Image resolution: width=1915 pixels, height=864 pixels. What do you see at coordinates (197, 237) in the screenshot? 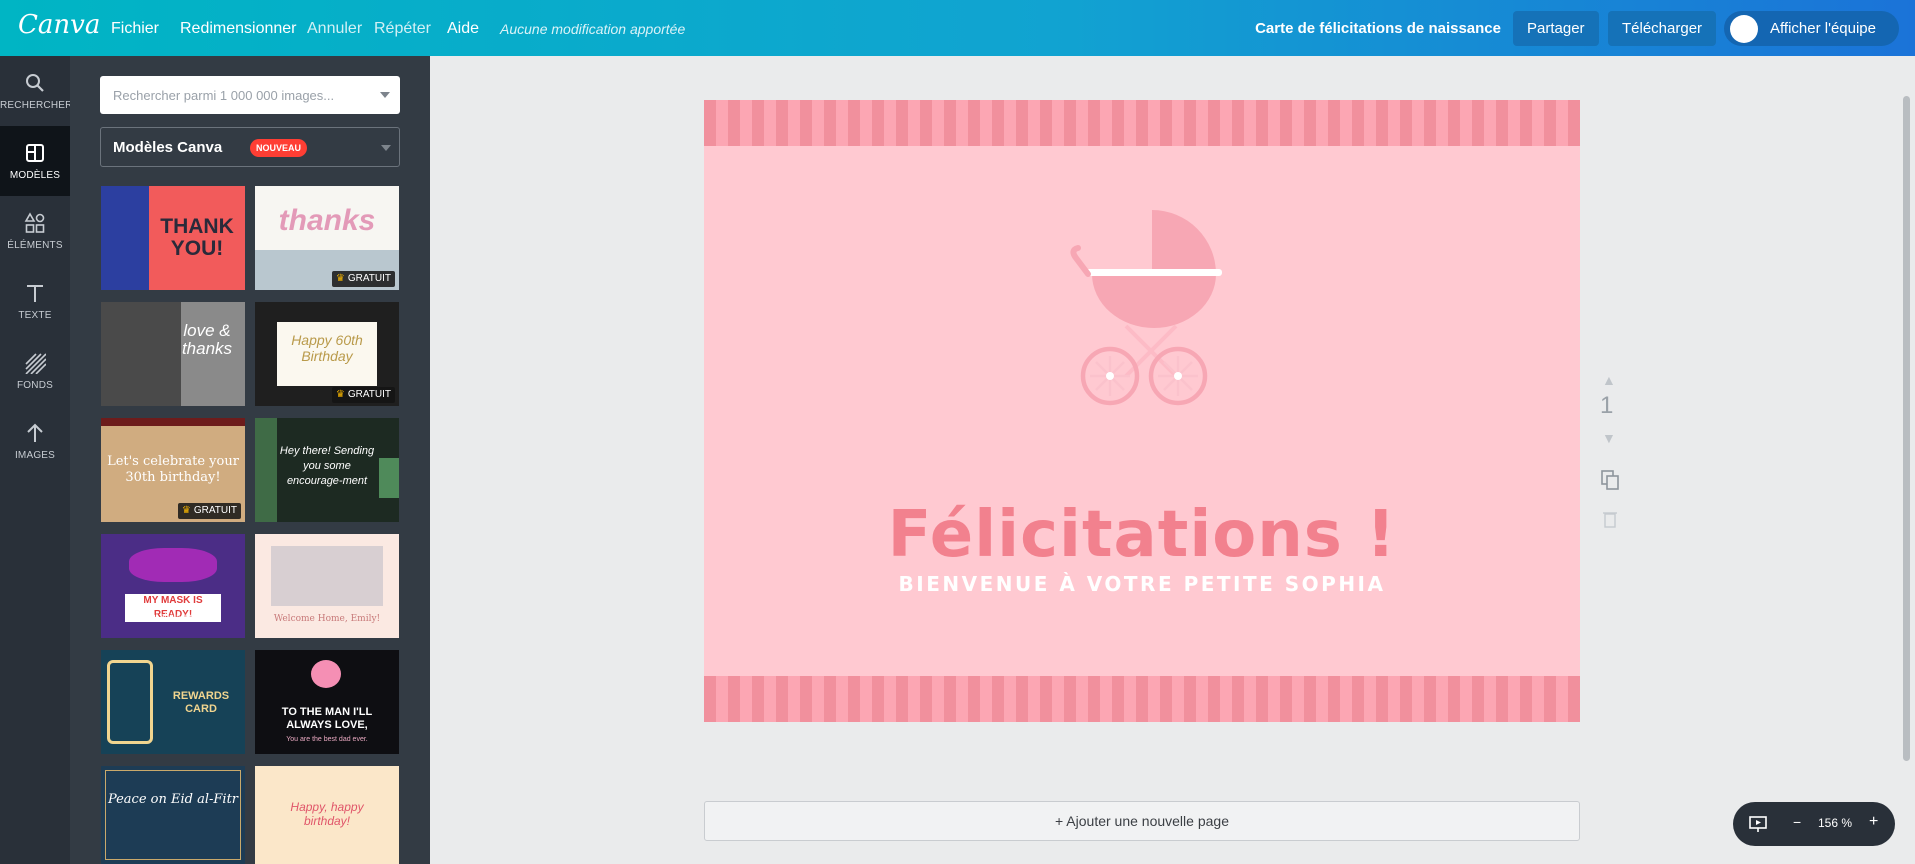
I see `thumbnail-text: THANK YOU!` at bounding box center [197, 237].